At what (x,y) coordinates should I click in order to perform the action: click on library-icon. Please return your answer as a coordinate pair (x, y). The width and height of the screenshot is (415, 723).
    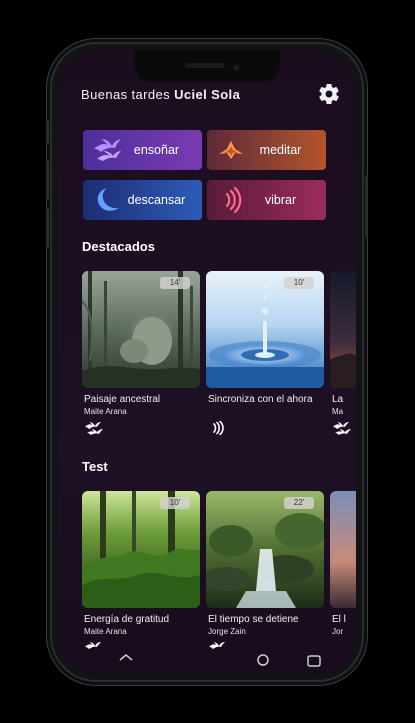
    Looking at the image, I should click on (314, 661).